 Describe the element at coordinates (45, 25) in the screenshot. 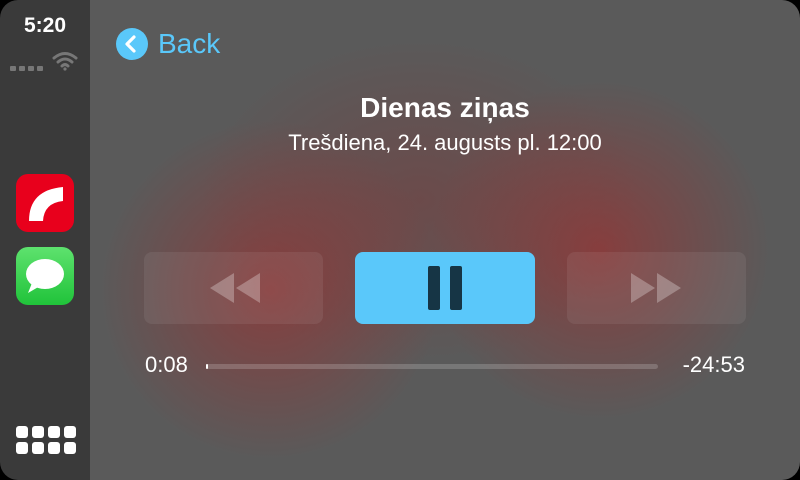

I see `status-time: 5:20` at that location.